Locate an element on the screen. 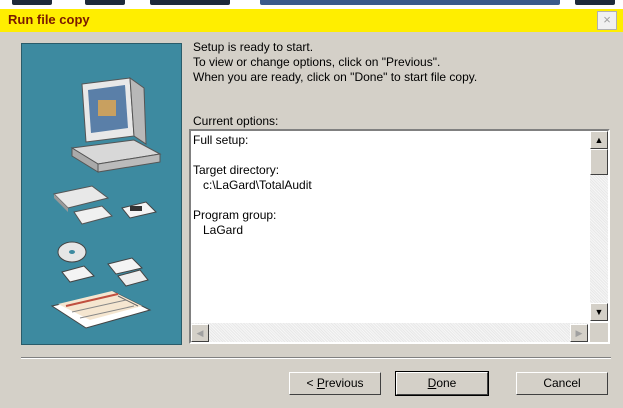 This screenshot has width=623, height=408. done-rest: one is located at coordinates (446, 383).